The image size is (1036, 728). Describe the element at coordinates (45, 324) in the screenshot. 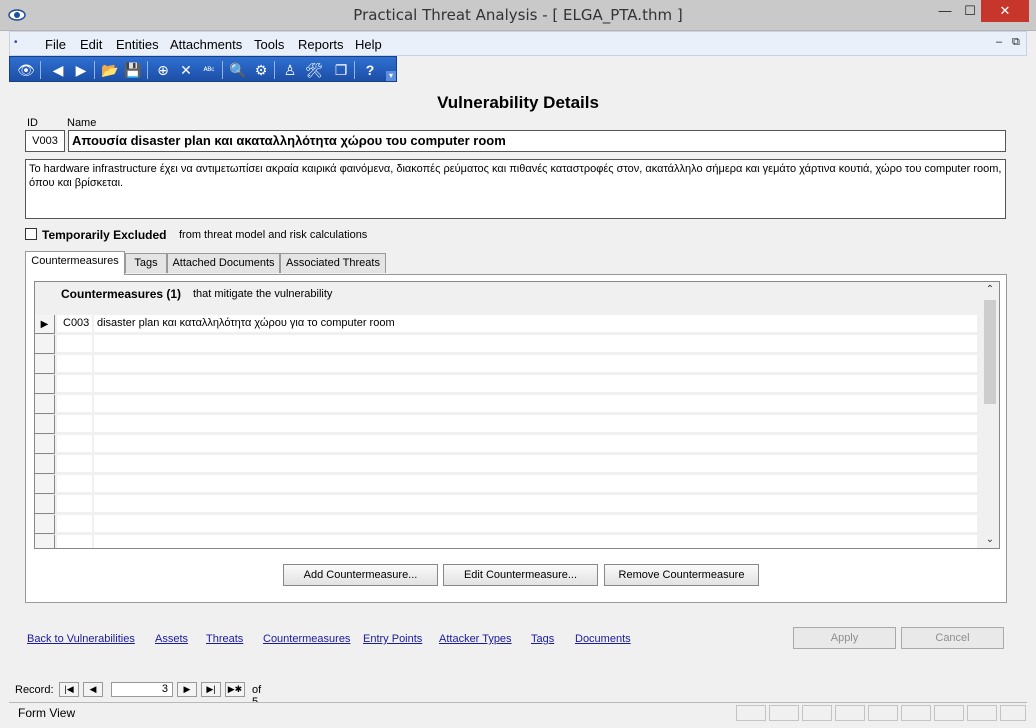

I see `record-selector: ▶` at that location.